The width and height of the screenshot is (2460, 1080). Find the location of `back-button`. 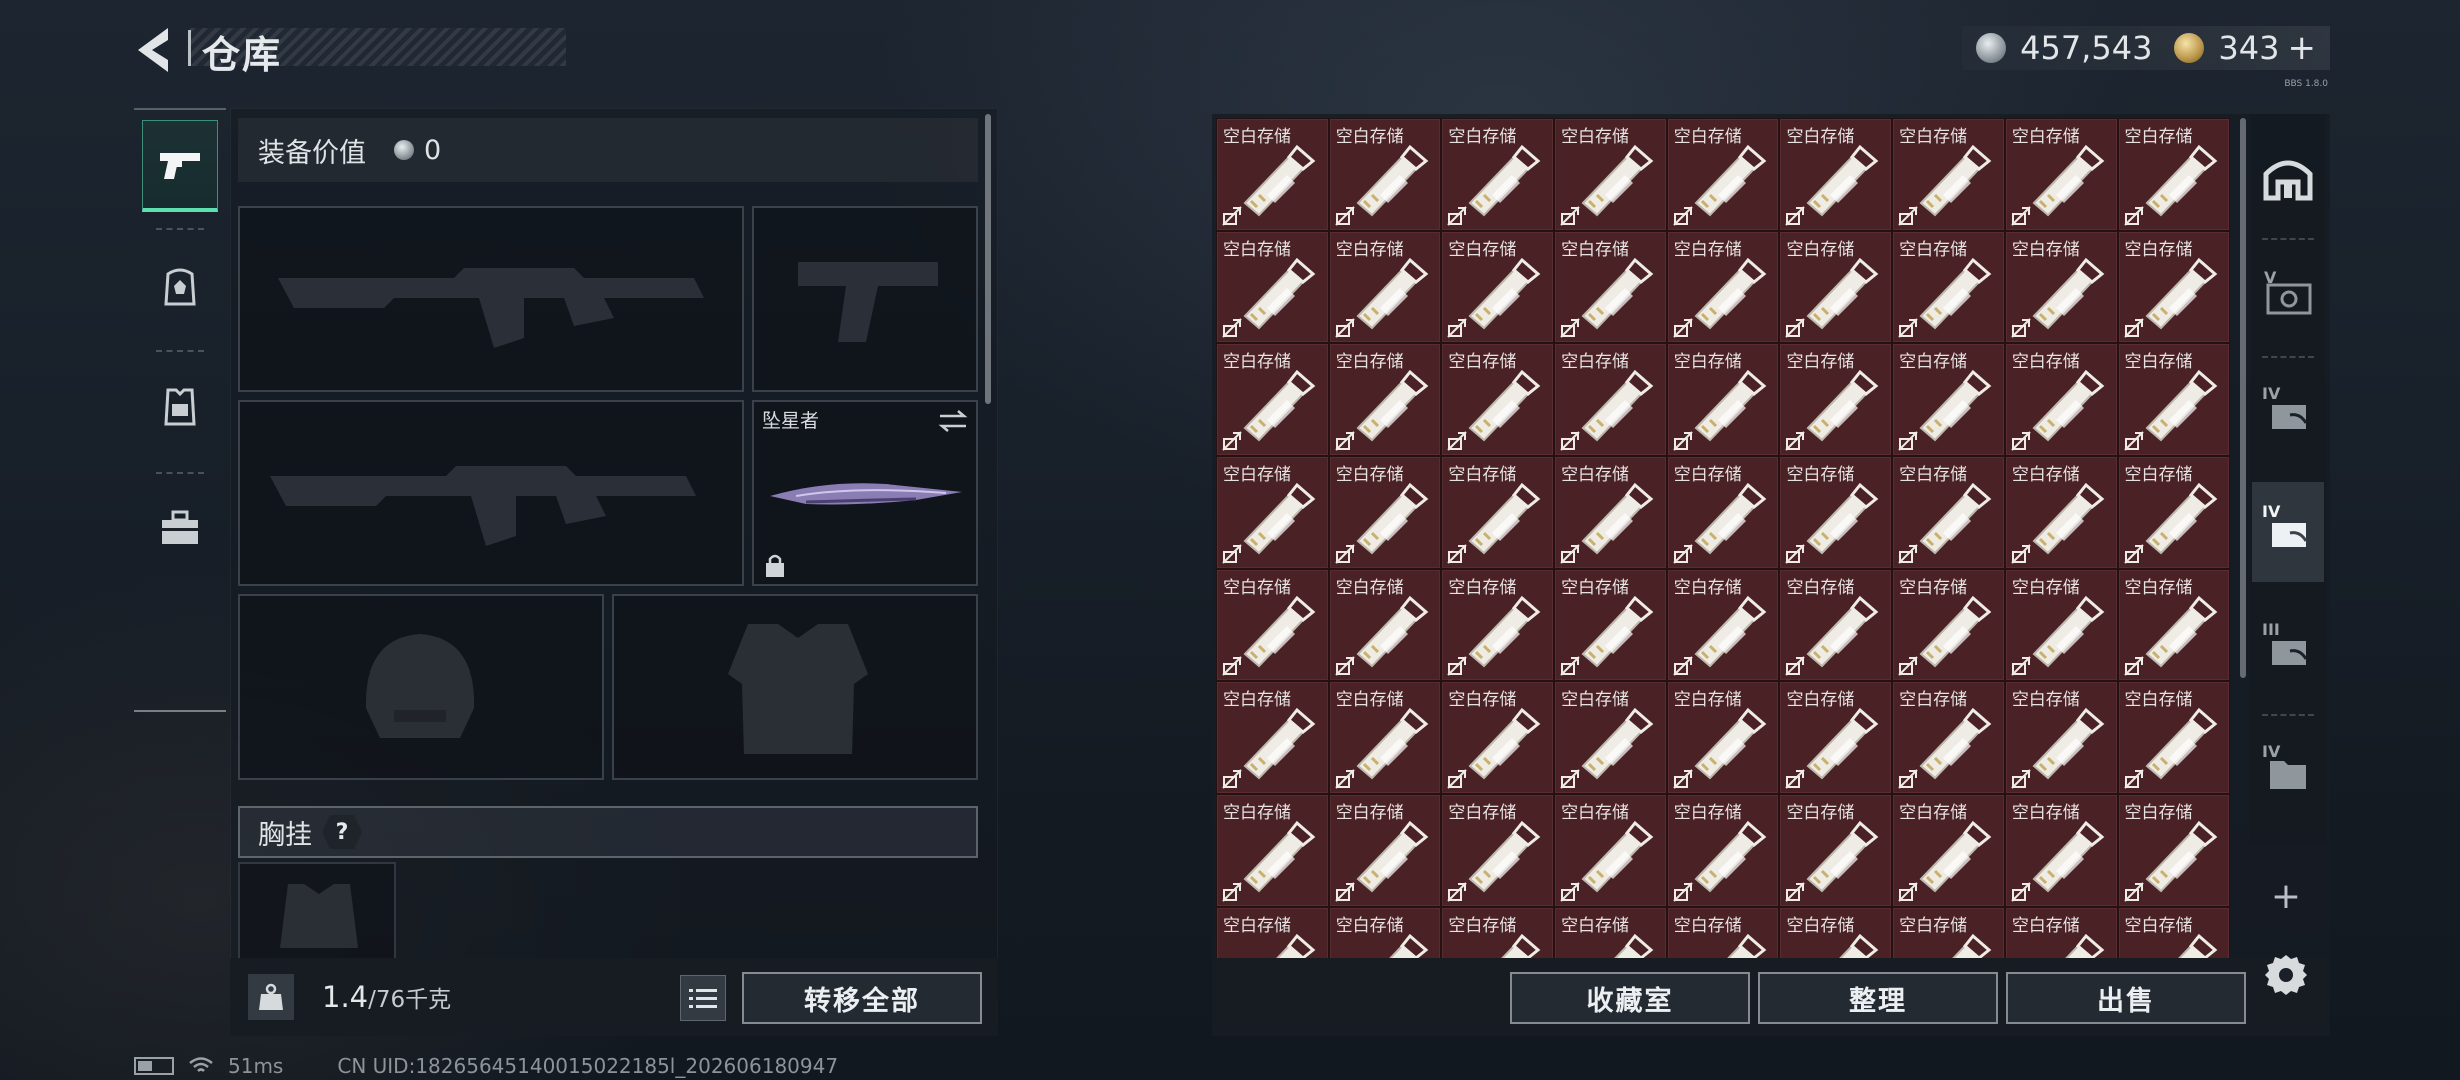

back-button is located at coordinates (160, 50).